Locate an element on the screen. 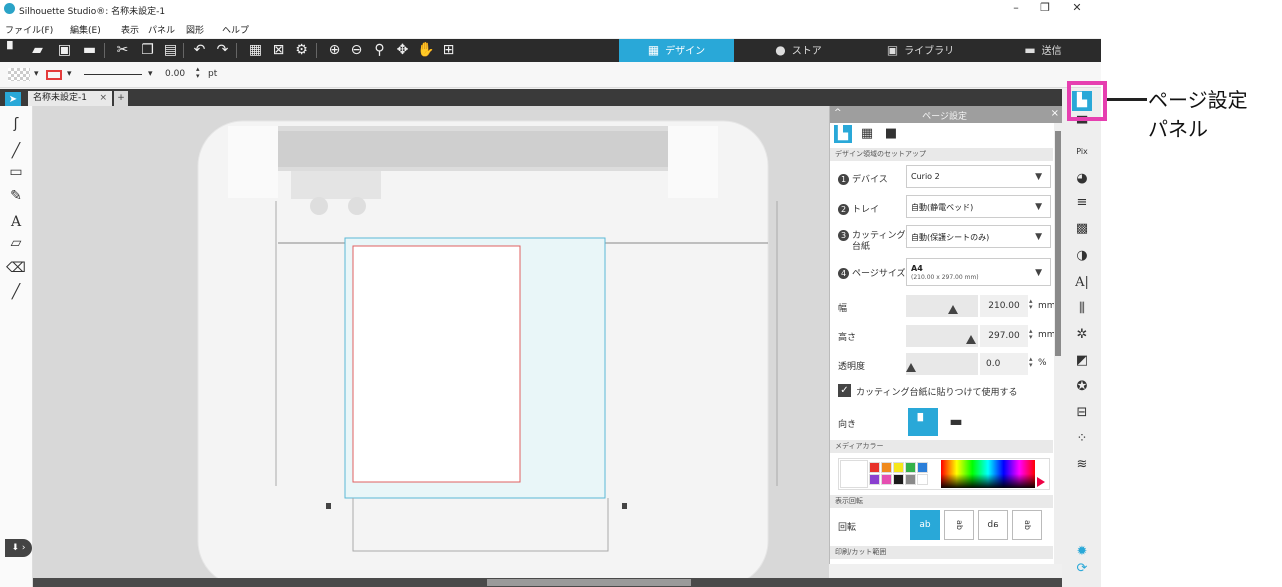  pencil-tool-icon: ✎ is located at coordinates (16, 196).